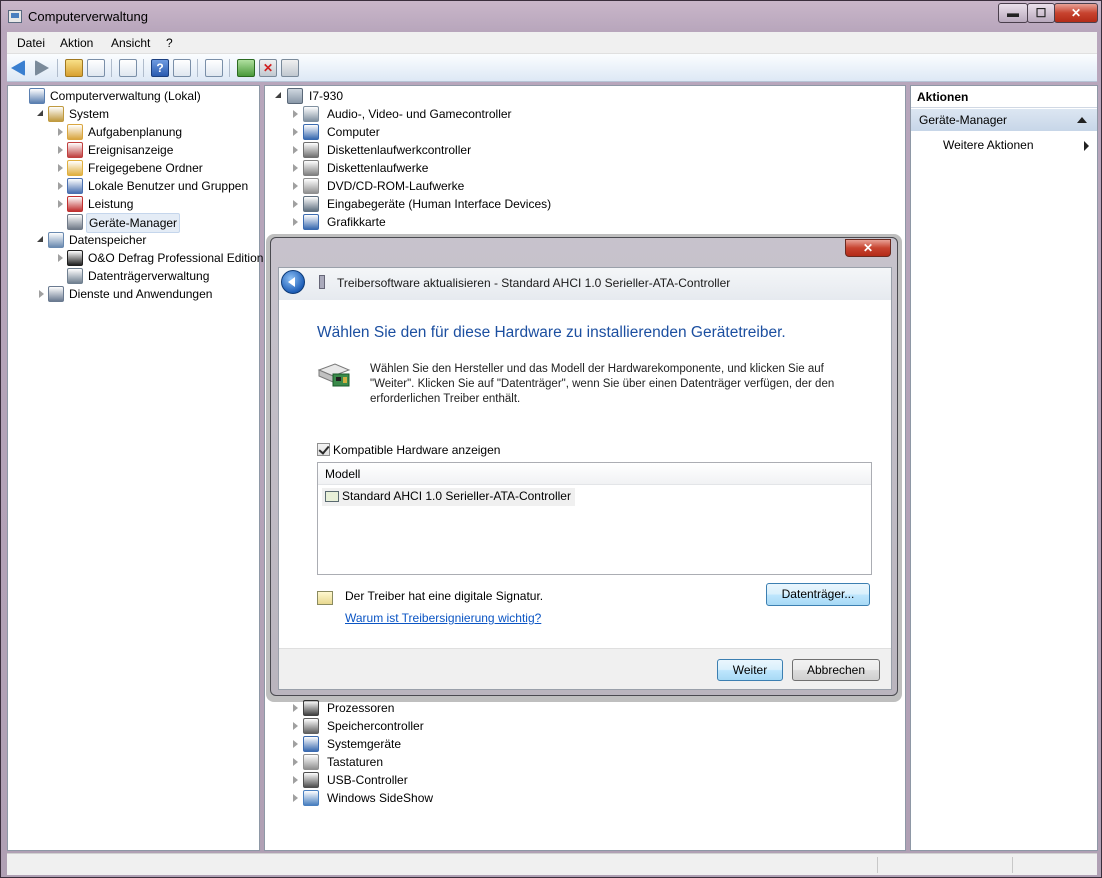 Image resolution: width=1102 pixels, height=878 pixels. Describe the element at coordinates (868, 248) in the screenshot. I see `dialog-close-button: ✕` at that location.